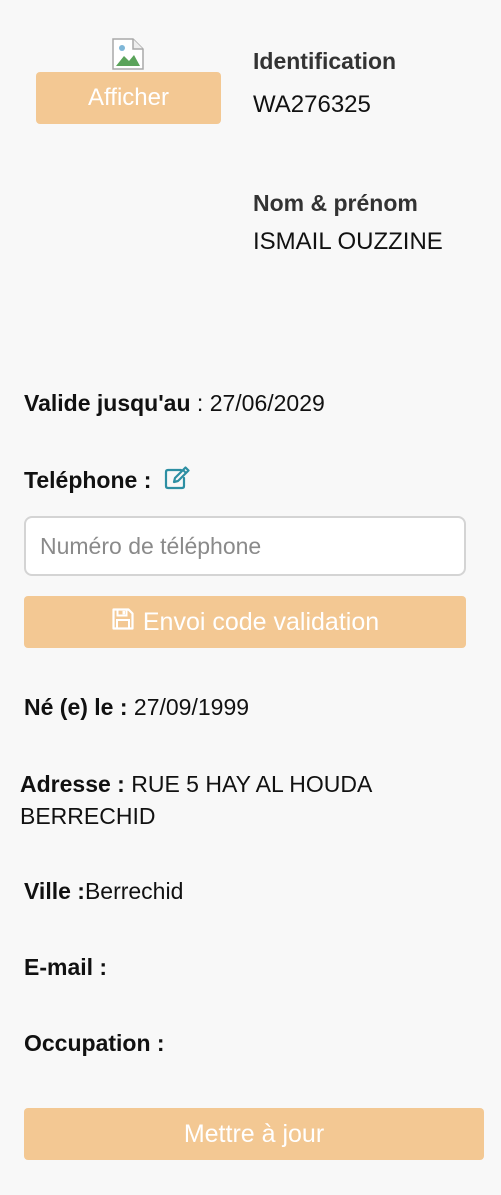  I want to click on send-validation-code-button: Envoi code validation, so click(245, 622).